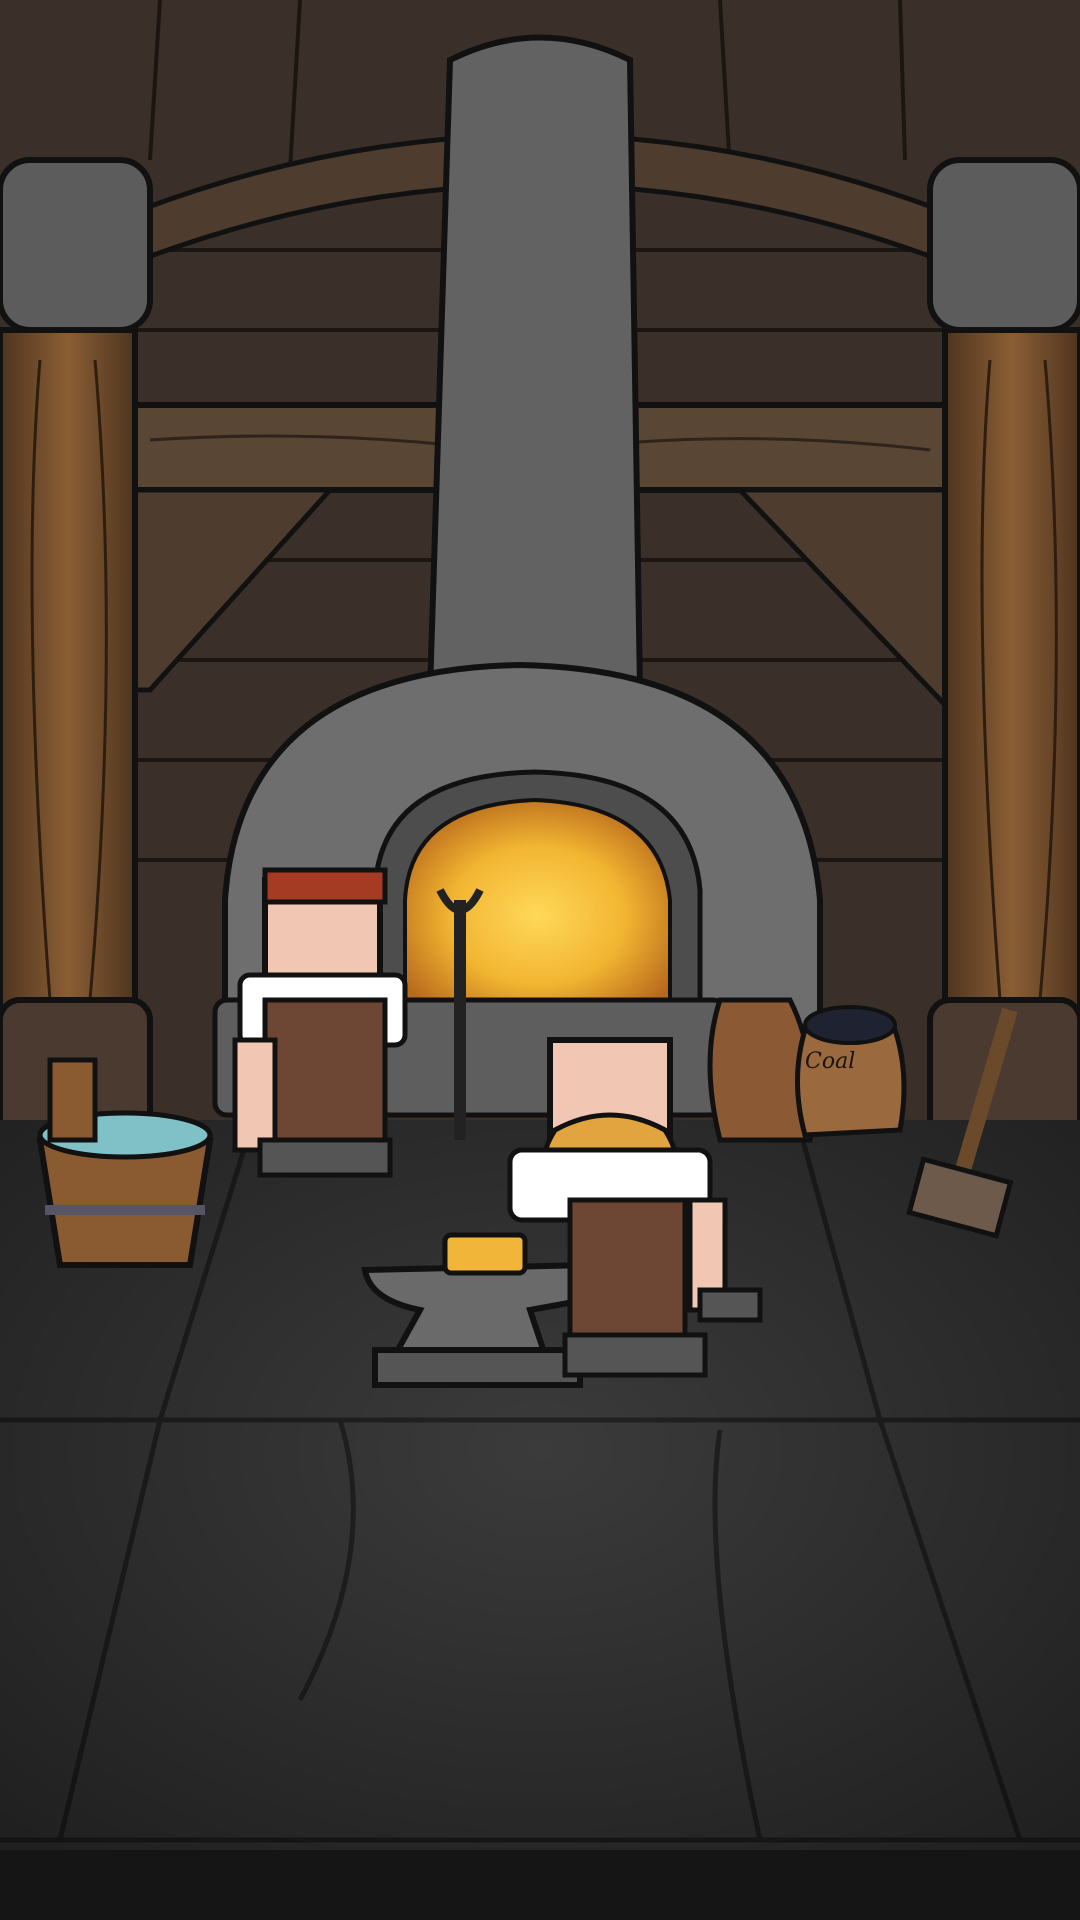 The width and height of the screenshot is (1080, 1920). Describe the element at coordinates (1003, 690) in the screenshot. I see `right-pillar` at that location.